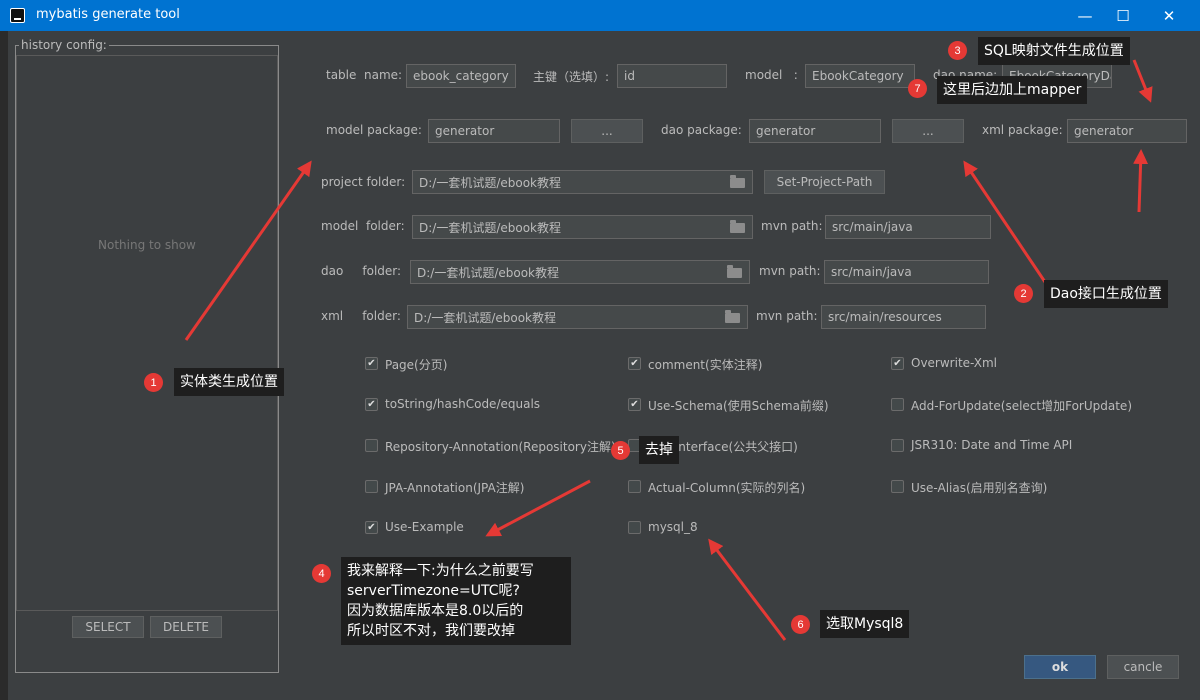  What do you see at coordinates (17, 15) in the screenshot?
I see `app-icon` at bounding box center [17, 15].